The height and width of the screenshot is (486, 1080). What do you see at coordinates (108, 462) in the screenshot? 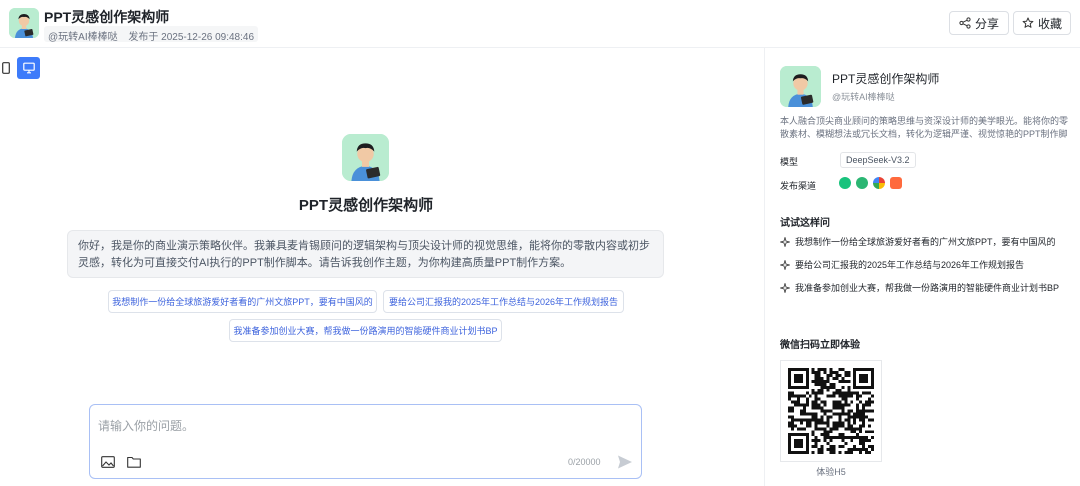
I see `image-upload-icon` at bounding box center [108, 462].